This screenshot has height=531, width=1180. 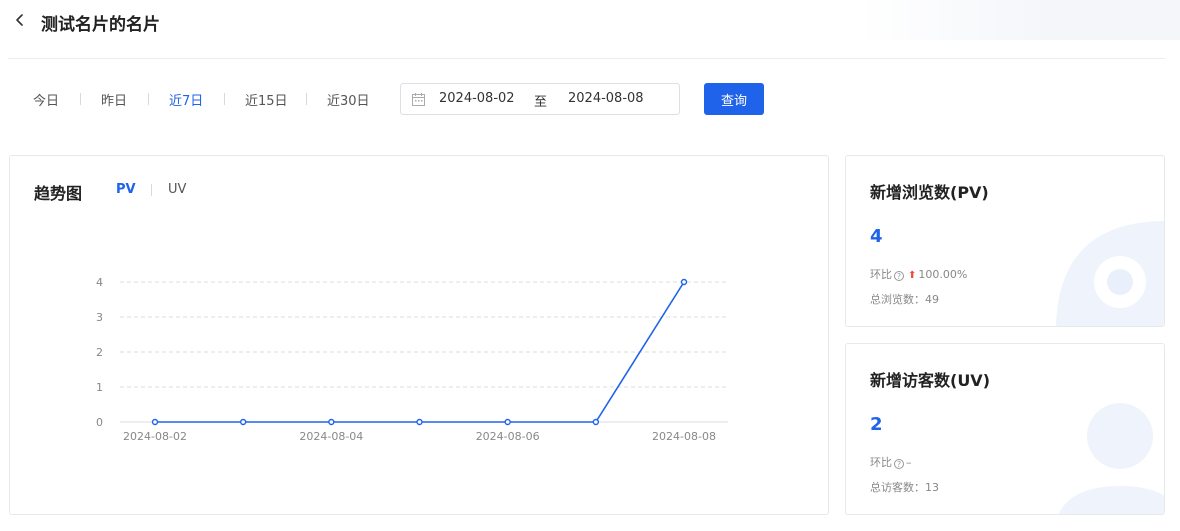 I want to click on page-title: 测试名片的名片, so click(x=100, y=25).